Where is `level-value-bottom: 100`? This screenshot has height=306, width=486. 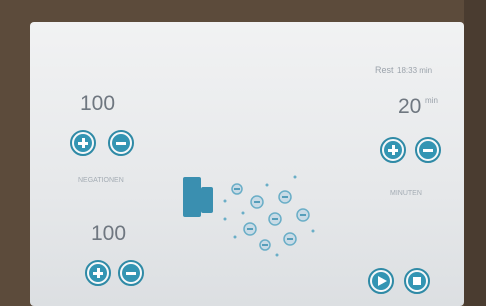
level-value-bottom: 100 is located at coordinates (109, 233).